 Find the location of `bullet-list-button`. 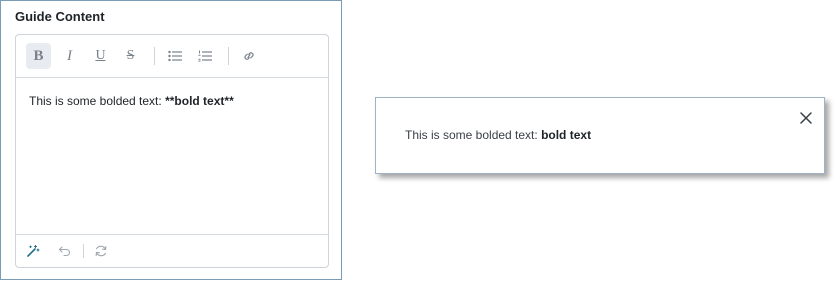

bullet-list-button is located at coordinates (174, 56).